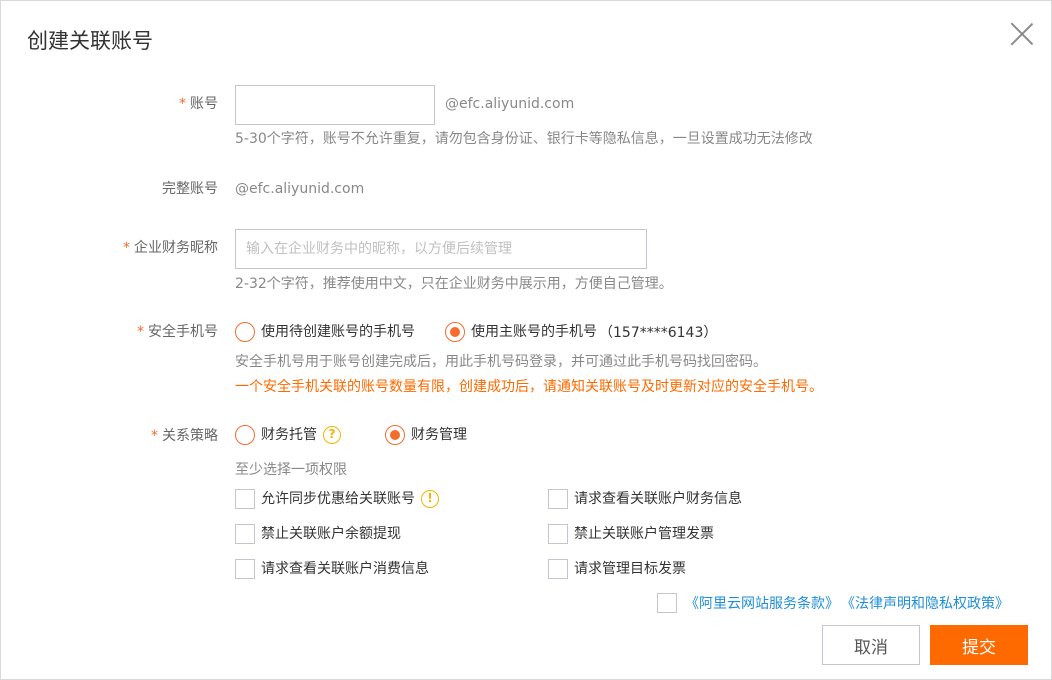 The image size is (1052, 680). I want to click on permission-sync-discount: 允许同步优惠给关联账号 !, so click(337, 499).